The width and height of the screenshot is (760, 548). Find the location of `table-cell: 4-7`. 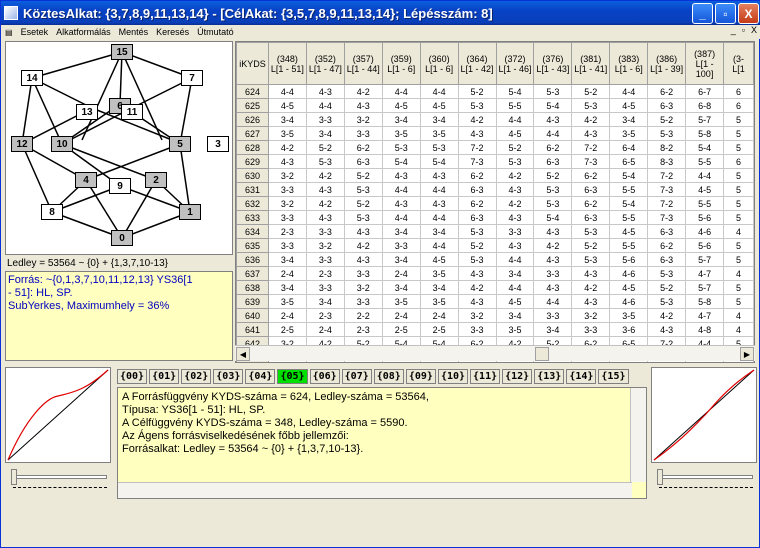

table-cell: 4-7 is located at coordinates (705, 273).